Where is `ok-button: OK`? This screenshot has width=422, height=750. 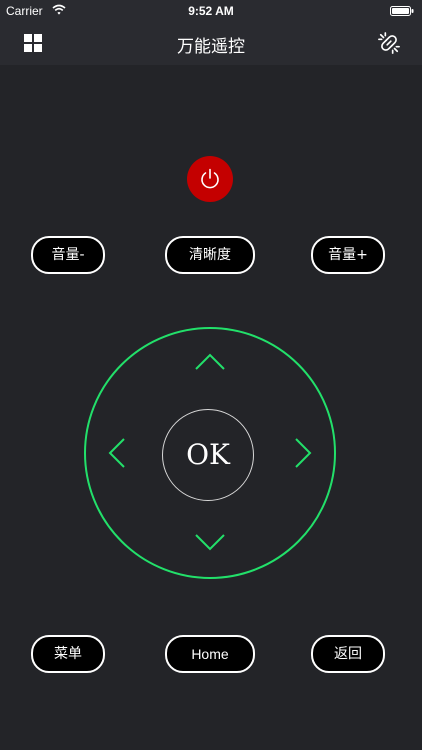 ok-button: OK is located at coordinates (208, 455).